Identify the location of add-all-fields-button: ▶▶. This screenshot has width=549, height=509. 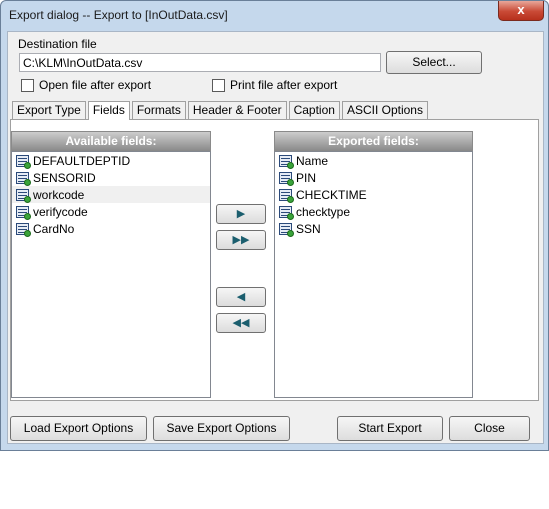
(241, 240).